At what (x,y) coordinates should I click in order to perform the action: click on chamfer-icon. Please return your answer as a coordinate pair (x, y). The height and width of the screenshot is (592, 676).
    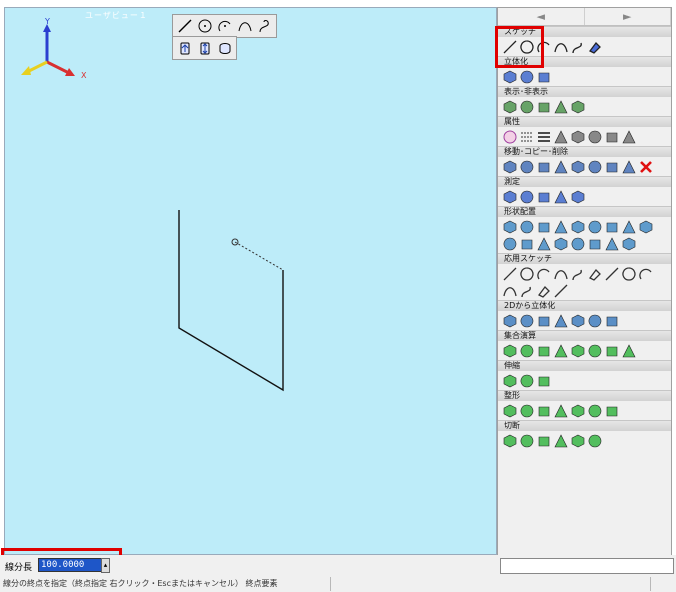
    Looking at the image, I should click on (611, 243).